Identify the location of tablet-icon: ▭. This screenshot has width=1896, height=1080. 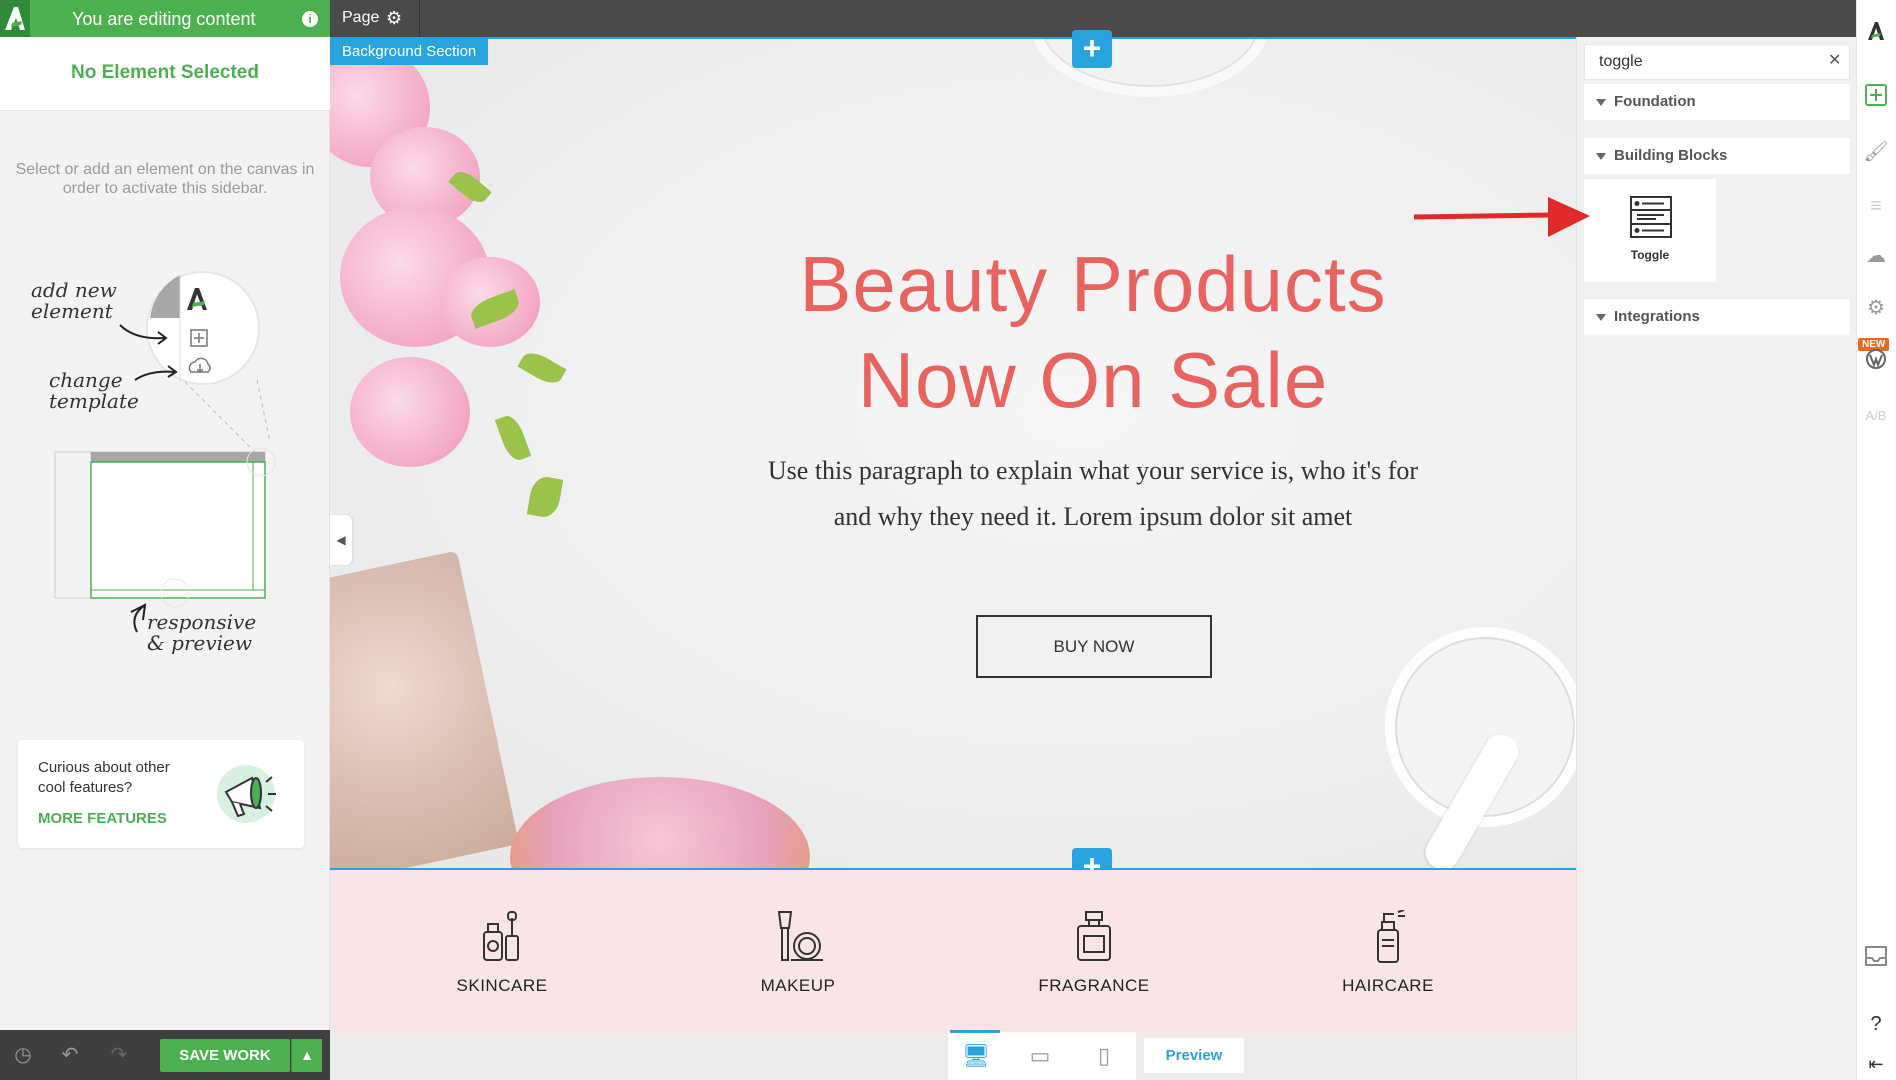
(1040, 1056).